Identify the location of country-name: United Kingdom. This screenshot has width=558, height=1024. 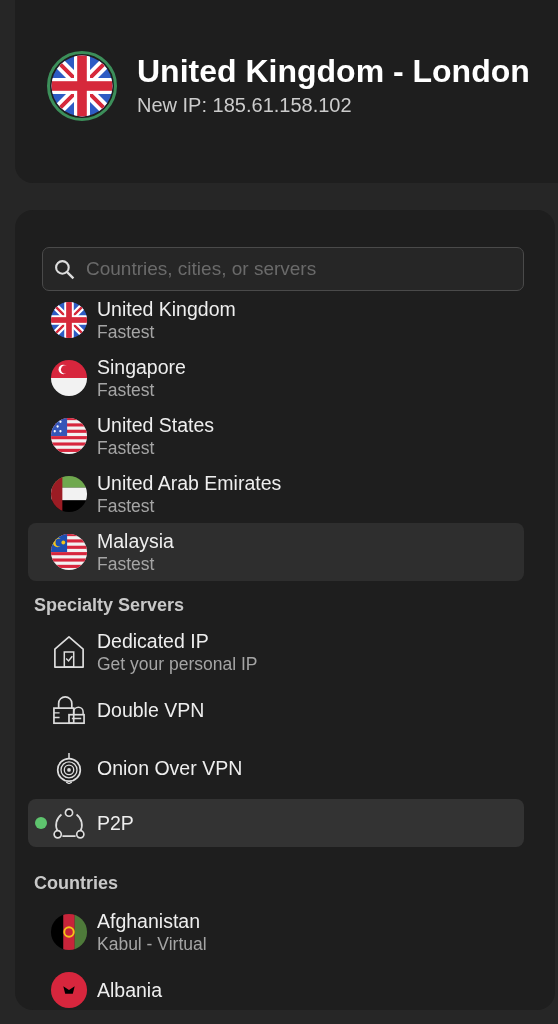
(166, 309).